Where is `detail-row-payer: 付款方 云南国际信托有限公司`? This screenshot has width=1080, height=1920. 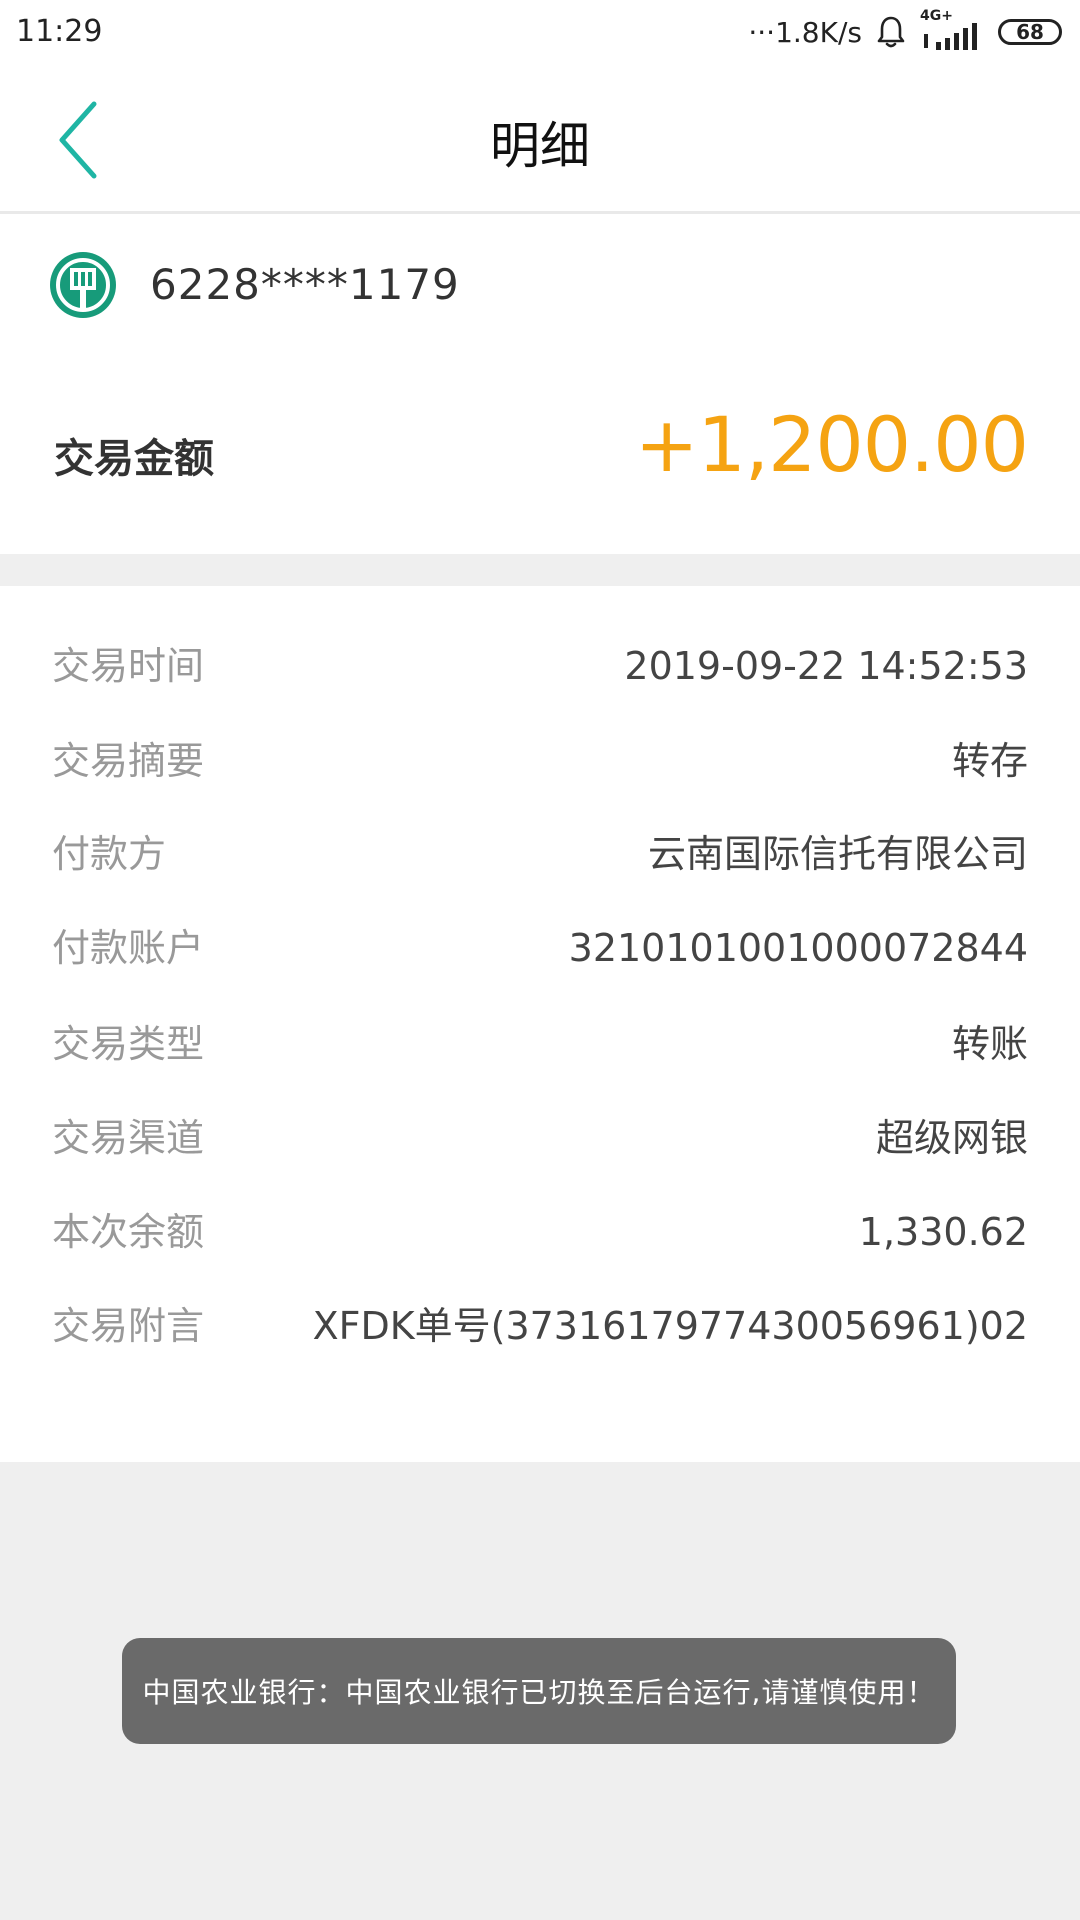
detail-row-payer: 付款方 云南国际信托有限公司 is located at coordinates (540, 854).